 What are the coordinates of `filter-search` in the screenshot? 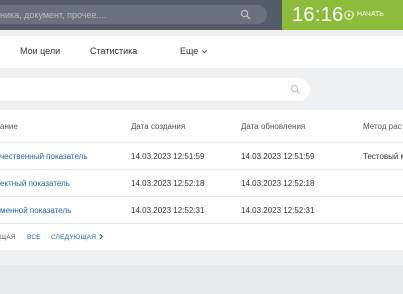 It's located at (155, 90).